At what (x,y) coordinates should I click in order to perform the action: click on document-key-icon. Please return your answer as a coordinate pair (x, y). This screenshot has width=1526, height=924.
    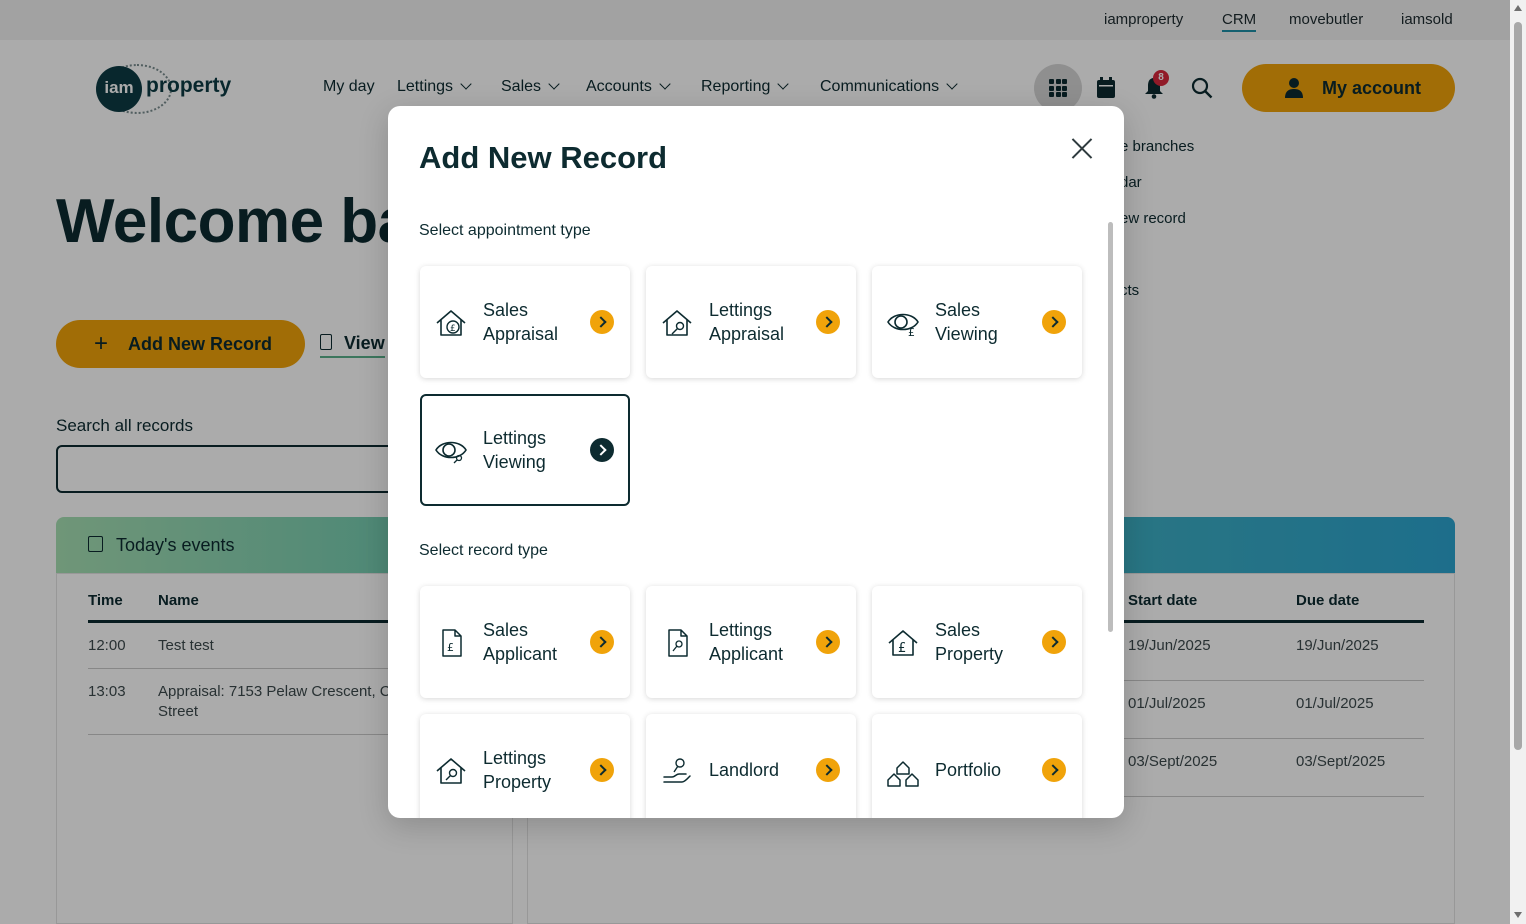
    Looking at the image, I should click on (678, 643).